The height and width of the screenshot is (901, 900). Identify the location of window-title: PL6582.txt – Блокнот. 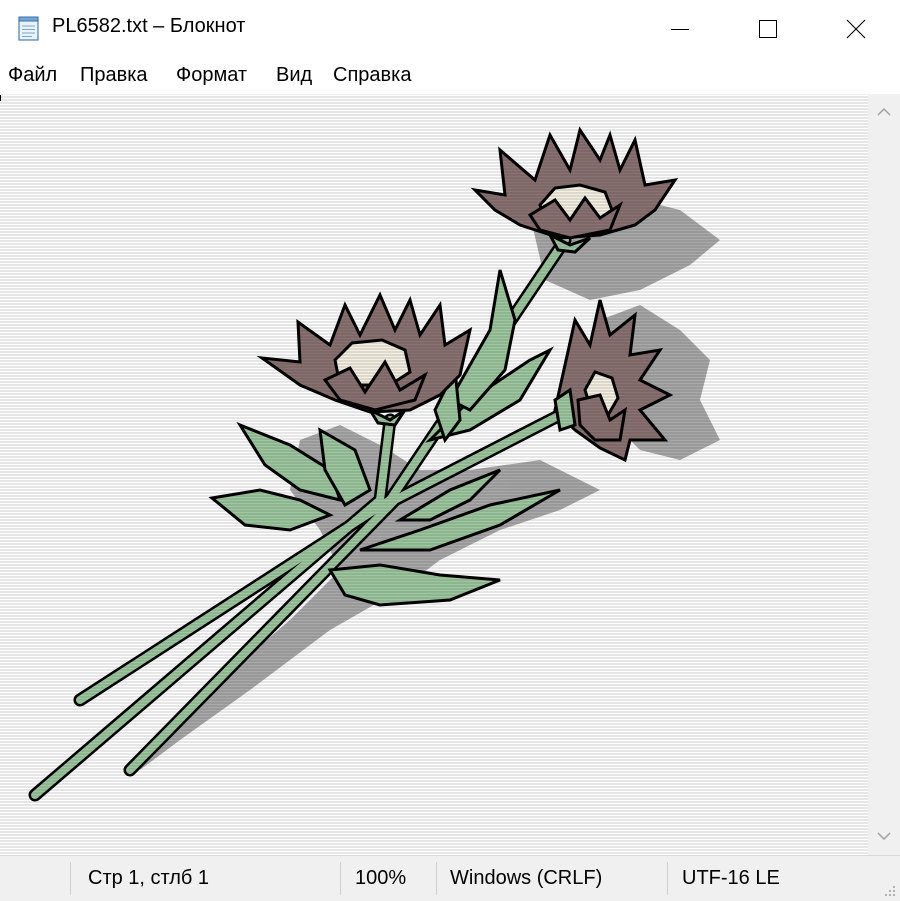
(149, 26).